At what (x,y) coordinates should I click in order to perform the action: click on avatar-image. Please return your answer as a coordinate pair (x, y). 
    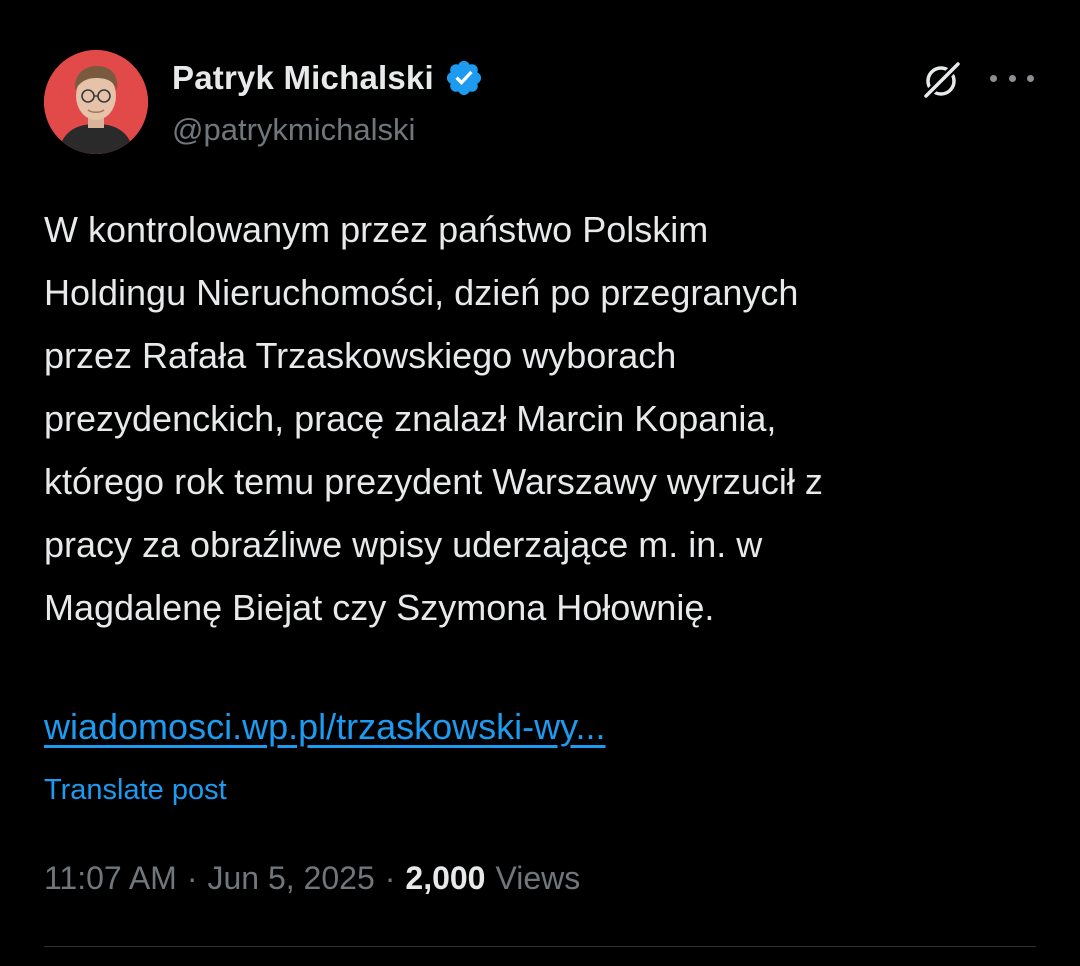
    Looking at the image, I should click on (96, 102).